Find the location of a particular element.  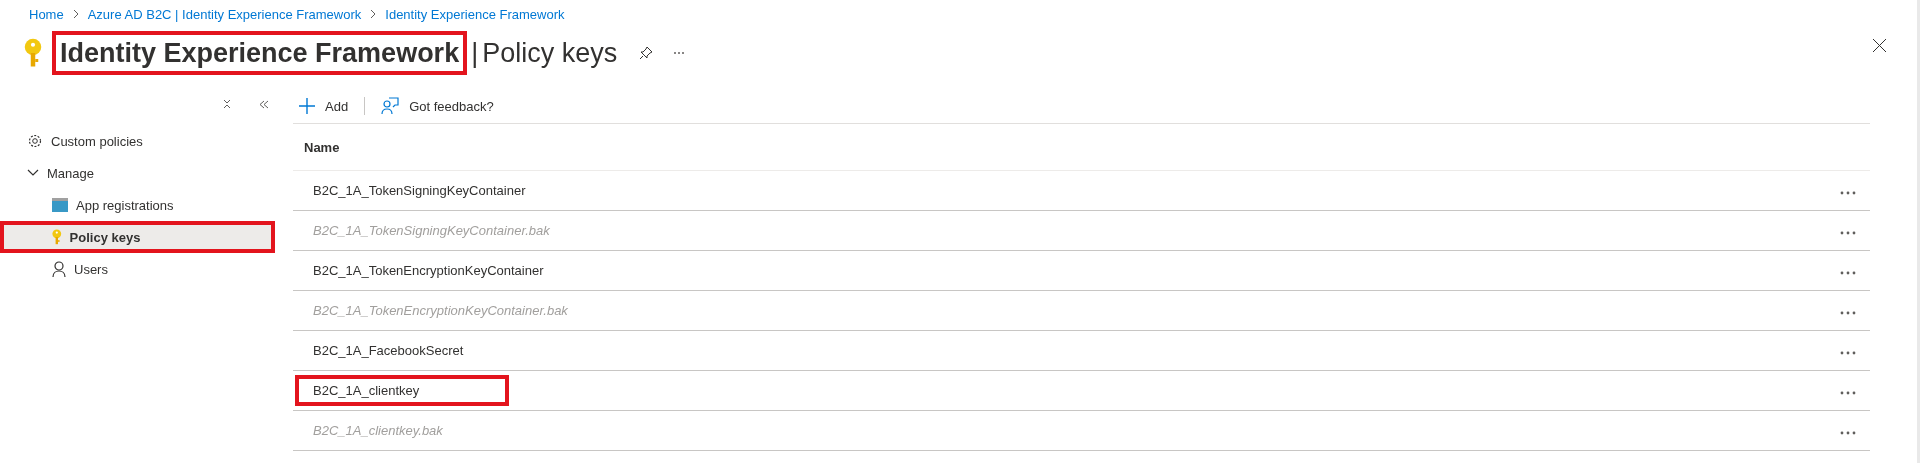

gear-icon is located at coordinates (35, 141).